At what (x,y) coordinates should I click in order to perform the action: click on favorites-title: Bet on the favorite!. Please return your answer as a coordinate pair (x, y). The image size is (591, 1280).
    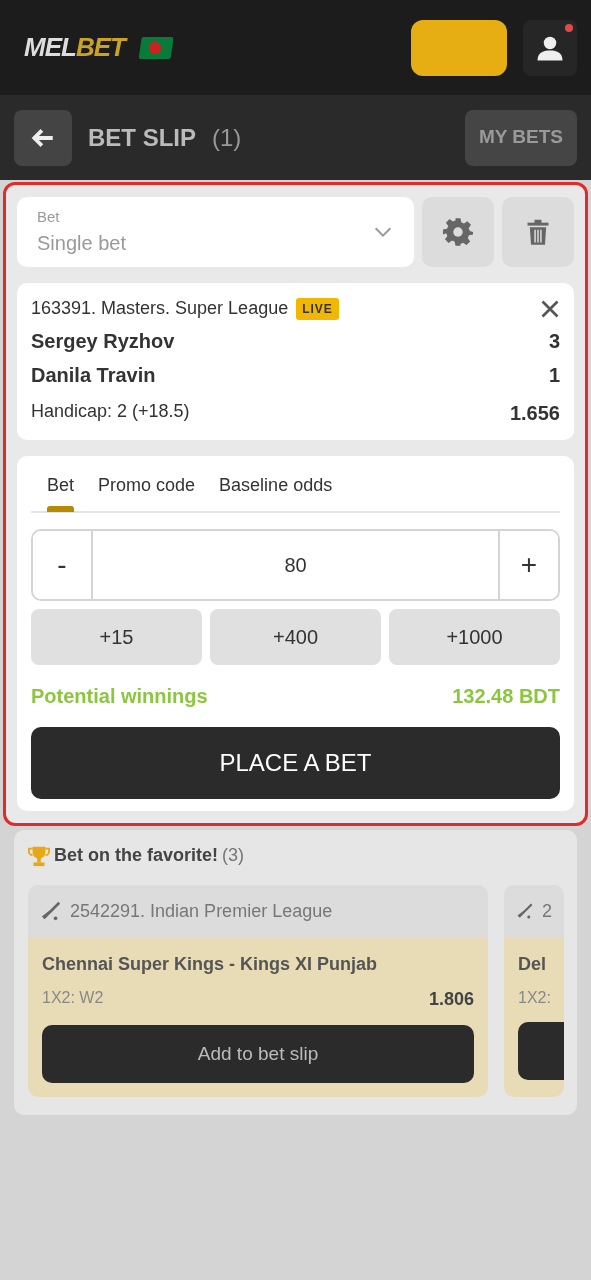
    Looking at the image, I should click on (136, 855).